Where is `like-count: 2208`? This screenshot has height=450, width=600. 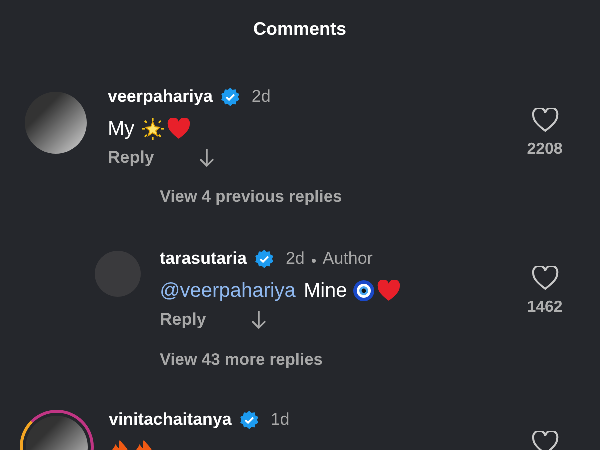
like-count: 2208 is located at coordinates (545, 150).